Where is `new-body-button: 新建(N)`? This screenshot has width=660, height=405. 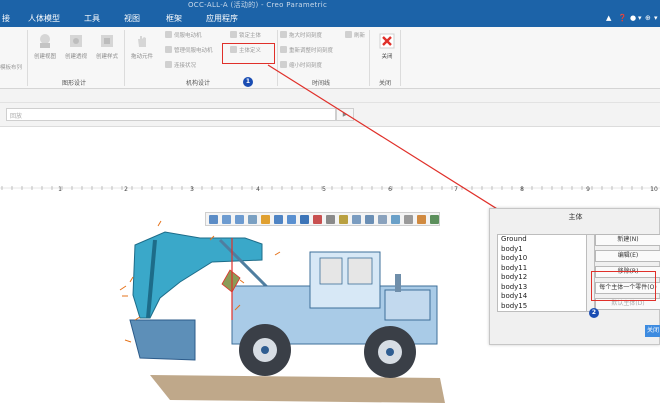 new-body-button: 新建(N) is located at coordinates (627, 240).